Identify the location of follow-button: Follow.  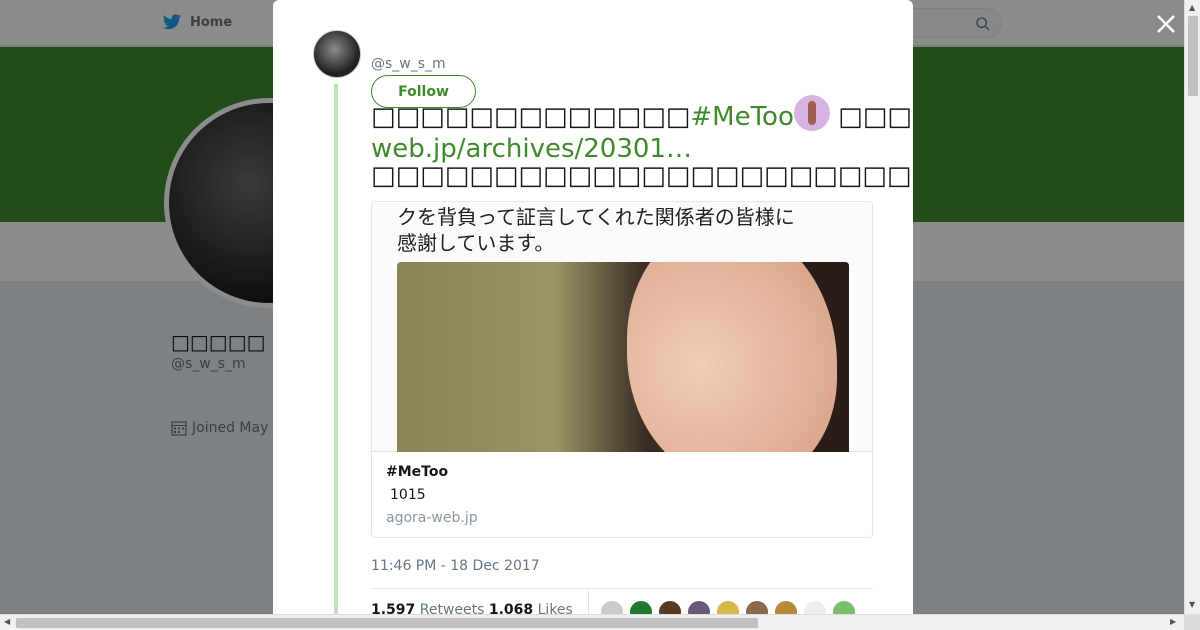
(423, 91).